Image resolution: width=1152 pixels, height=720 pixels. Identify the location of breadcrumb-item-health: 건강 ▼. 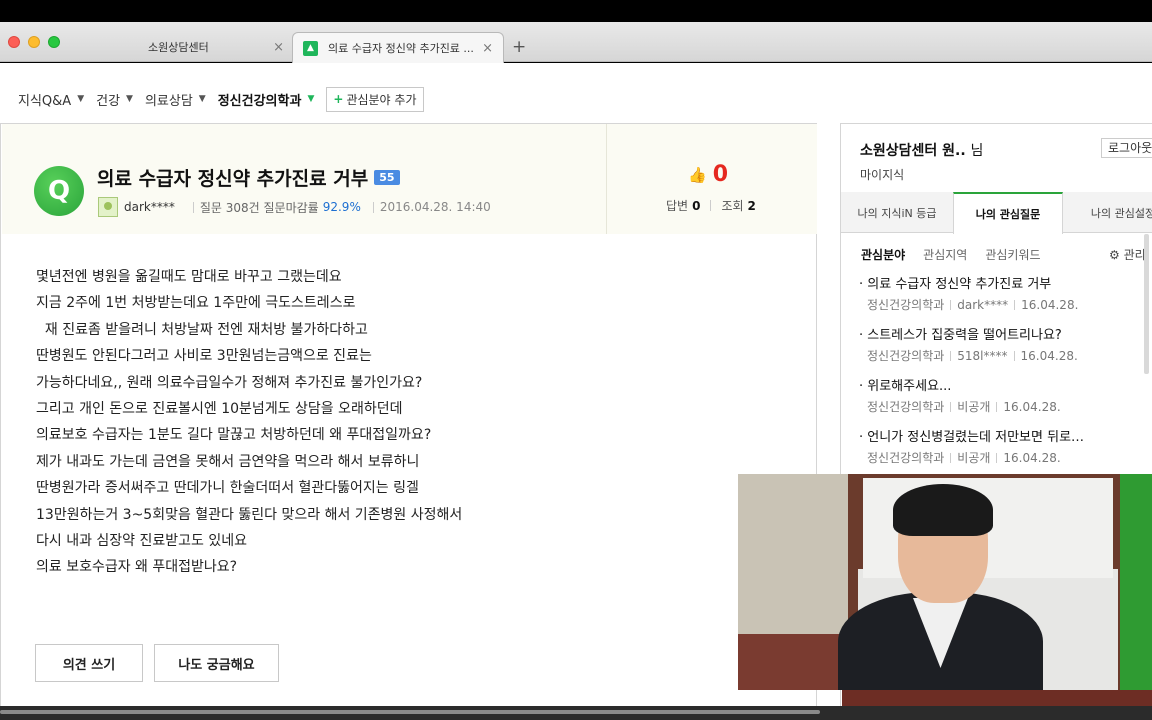
(114, 99).